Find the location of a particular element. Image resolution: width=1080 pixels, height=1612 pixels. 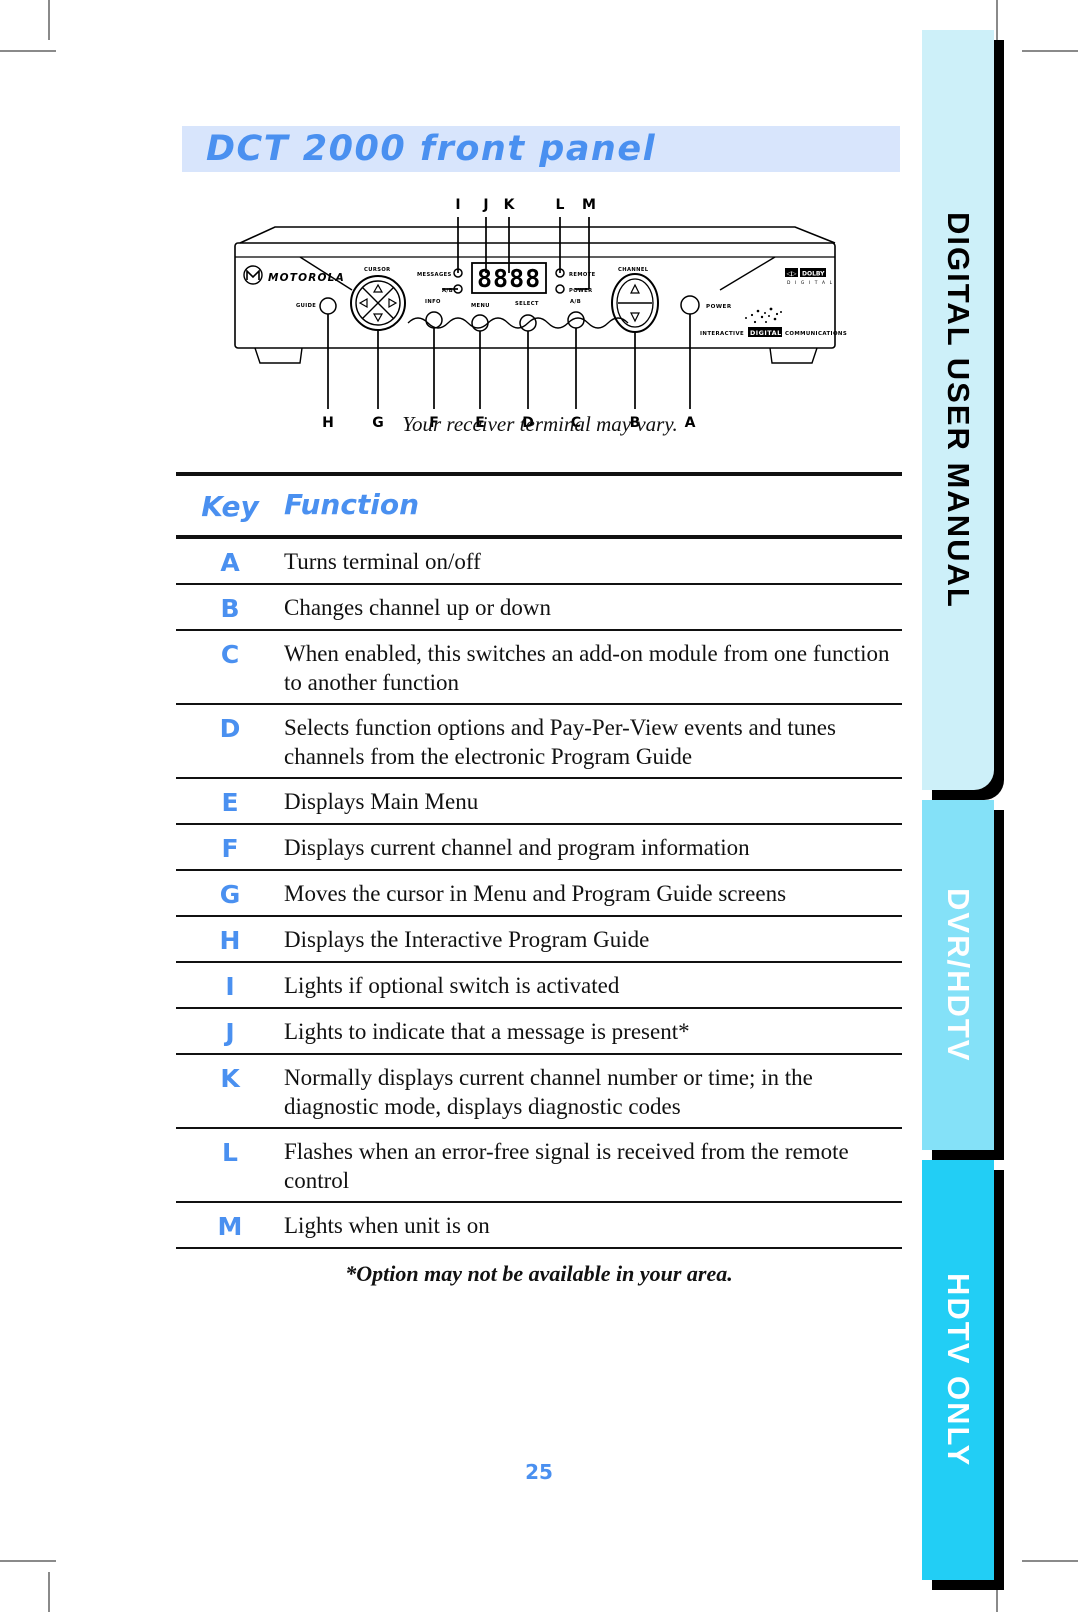

tab-dvr-hdtv: DVR/HDTV is located at coordinates (963, 980).